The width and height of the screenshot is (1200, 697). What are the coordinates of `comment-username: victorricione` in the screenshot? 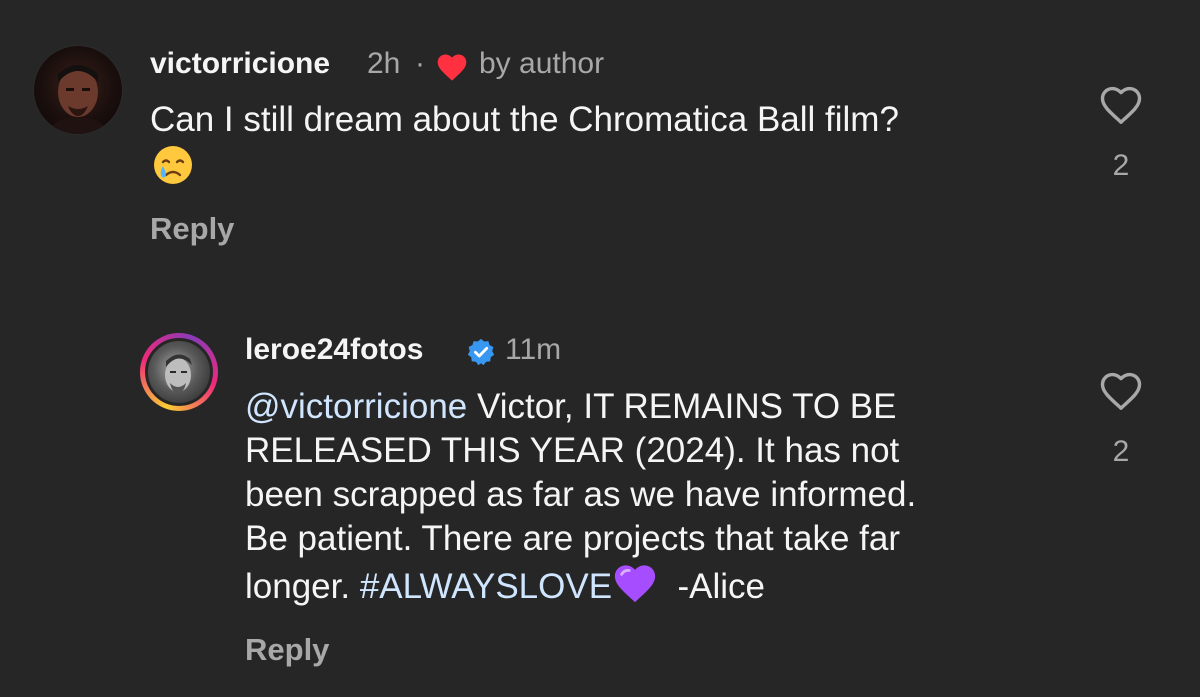 It's located at (240, 64).